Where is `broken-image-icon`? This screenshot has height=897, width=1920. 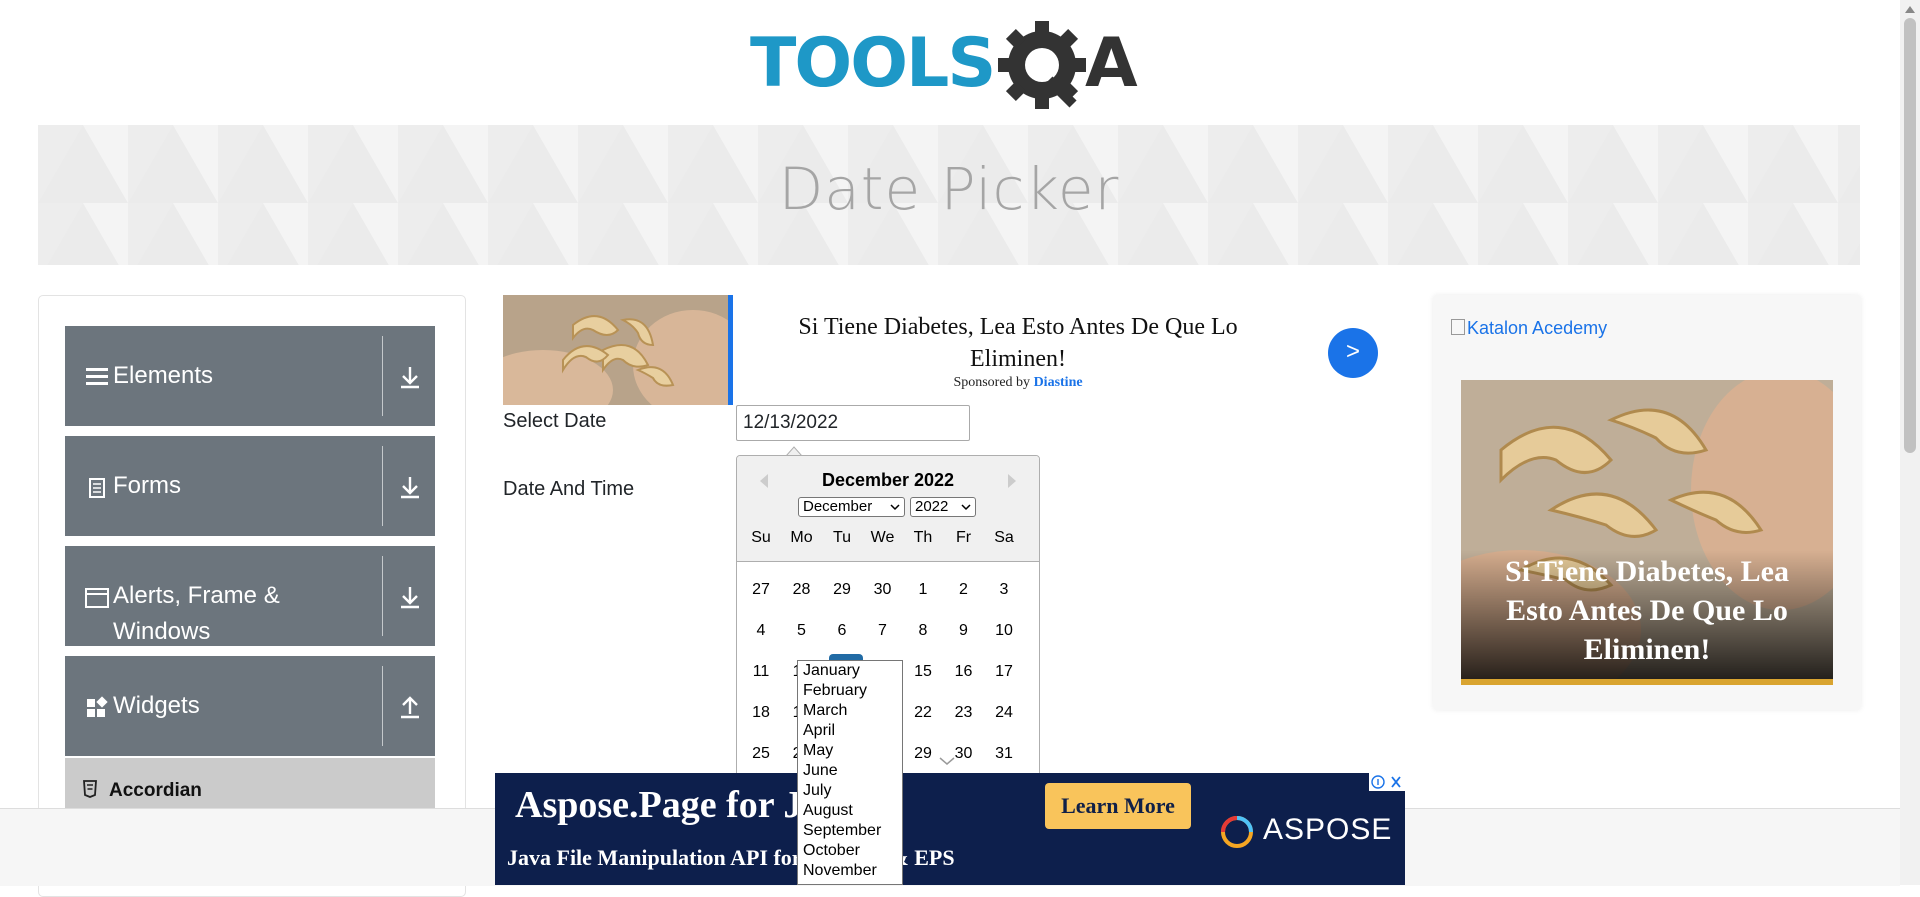 broken-image-icon is located at coordinates (1458, 327).